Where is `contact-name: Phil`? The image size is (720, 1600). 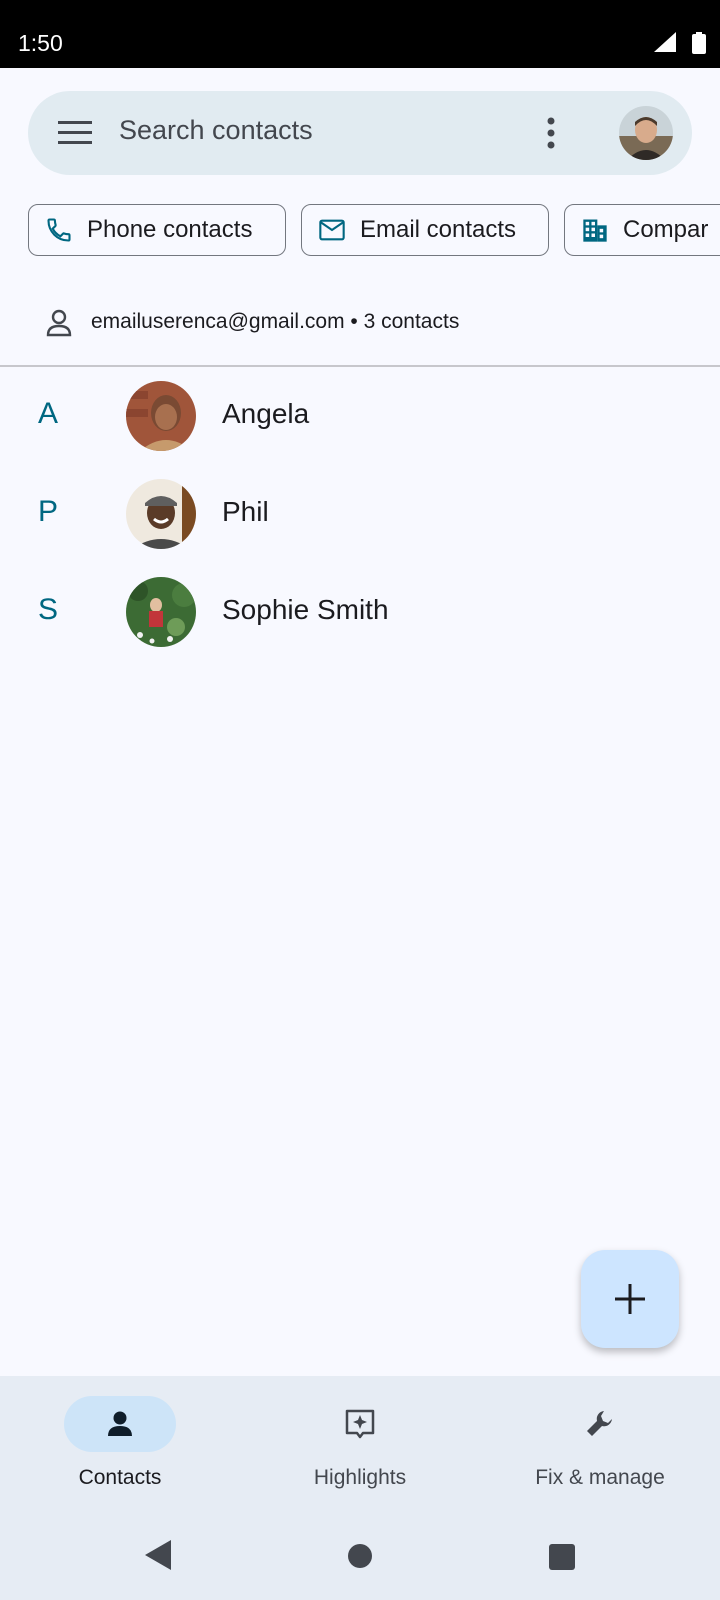
contact-name: Phil is located at coordinates (245, 511).